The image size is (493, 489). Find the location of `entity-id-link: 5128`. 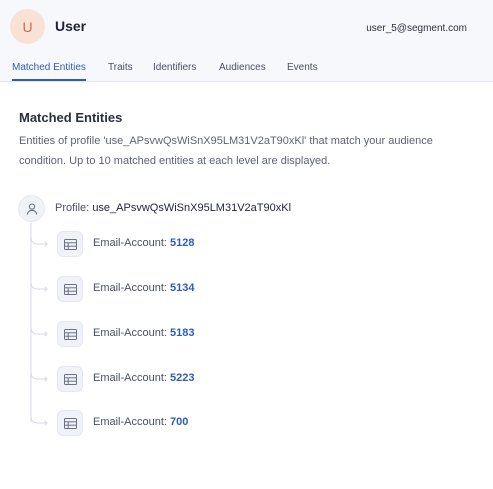

entity-id-link: 5128 is located at coordinates (182, 243).